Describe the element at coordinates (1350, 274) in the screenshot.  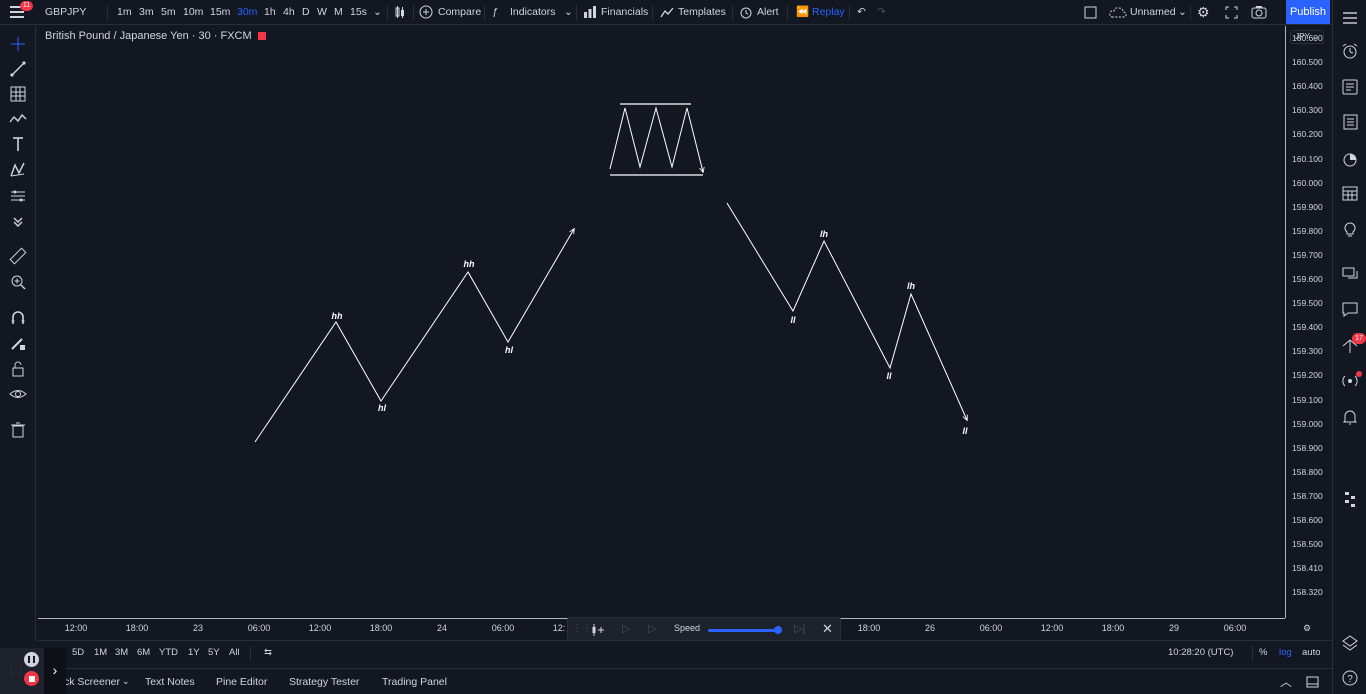
I see `chat-icon` at that location.